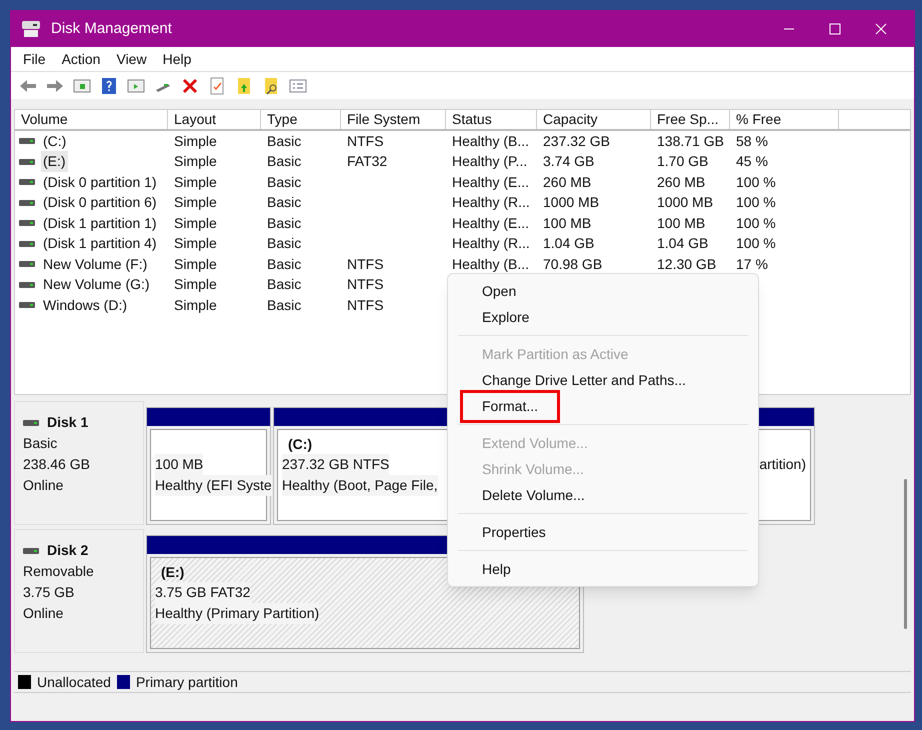 The height and width of the screenshot is (730, 922). What do you see at coordinates (690, 141) in the screenshot?
I see `table-cell-text: 138.71 GB` at bounding box center [690, 141].